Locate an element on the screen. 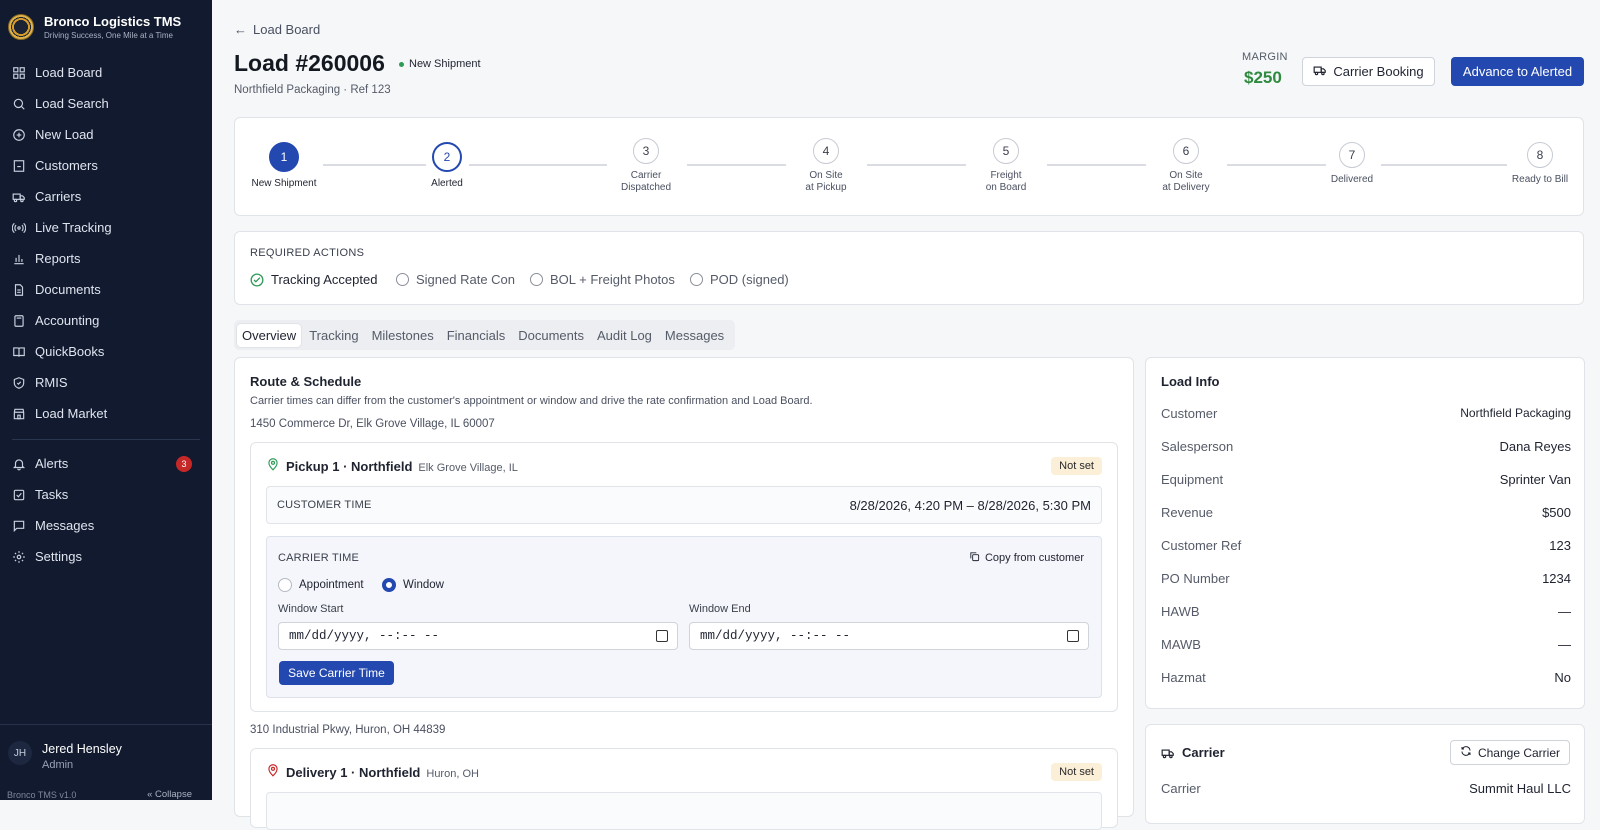 The image size is (1600, 830). step-number: 7 is located at coordinates (1352, 155).